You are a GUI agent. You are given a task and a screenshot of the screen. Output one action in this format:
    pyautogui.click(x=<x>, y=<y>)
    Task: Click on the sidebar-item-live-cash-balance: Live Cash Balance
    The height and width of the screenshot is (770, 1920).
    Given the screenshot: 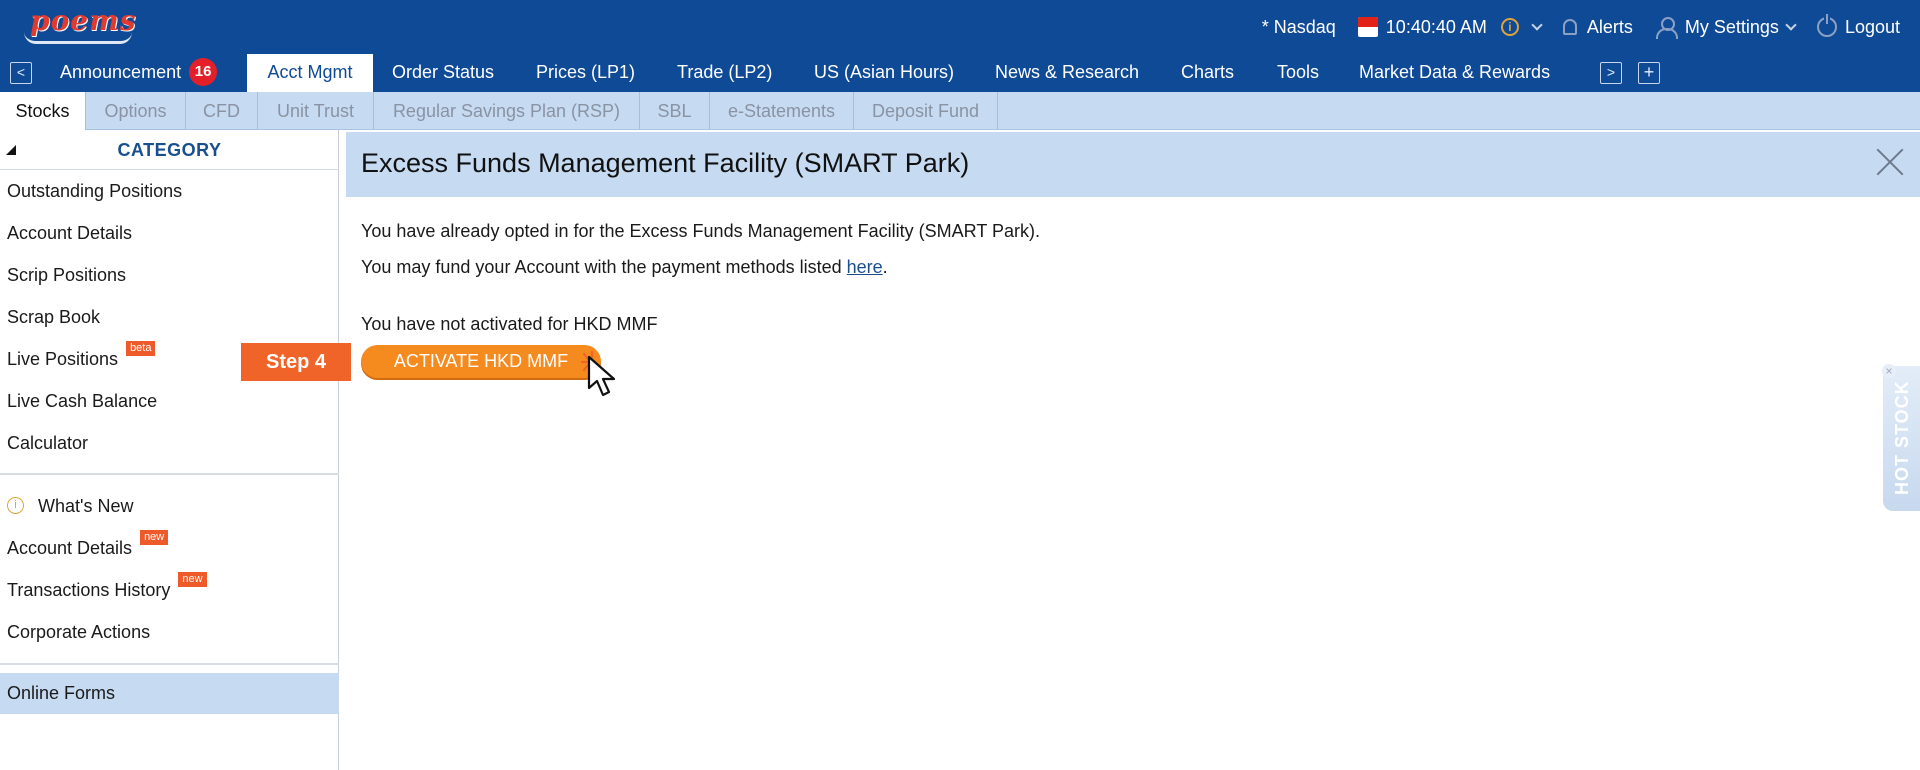 What is the action you would take?
    pyautogui.click(x=82, y=401)
    